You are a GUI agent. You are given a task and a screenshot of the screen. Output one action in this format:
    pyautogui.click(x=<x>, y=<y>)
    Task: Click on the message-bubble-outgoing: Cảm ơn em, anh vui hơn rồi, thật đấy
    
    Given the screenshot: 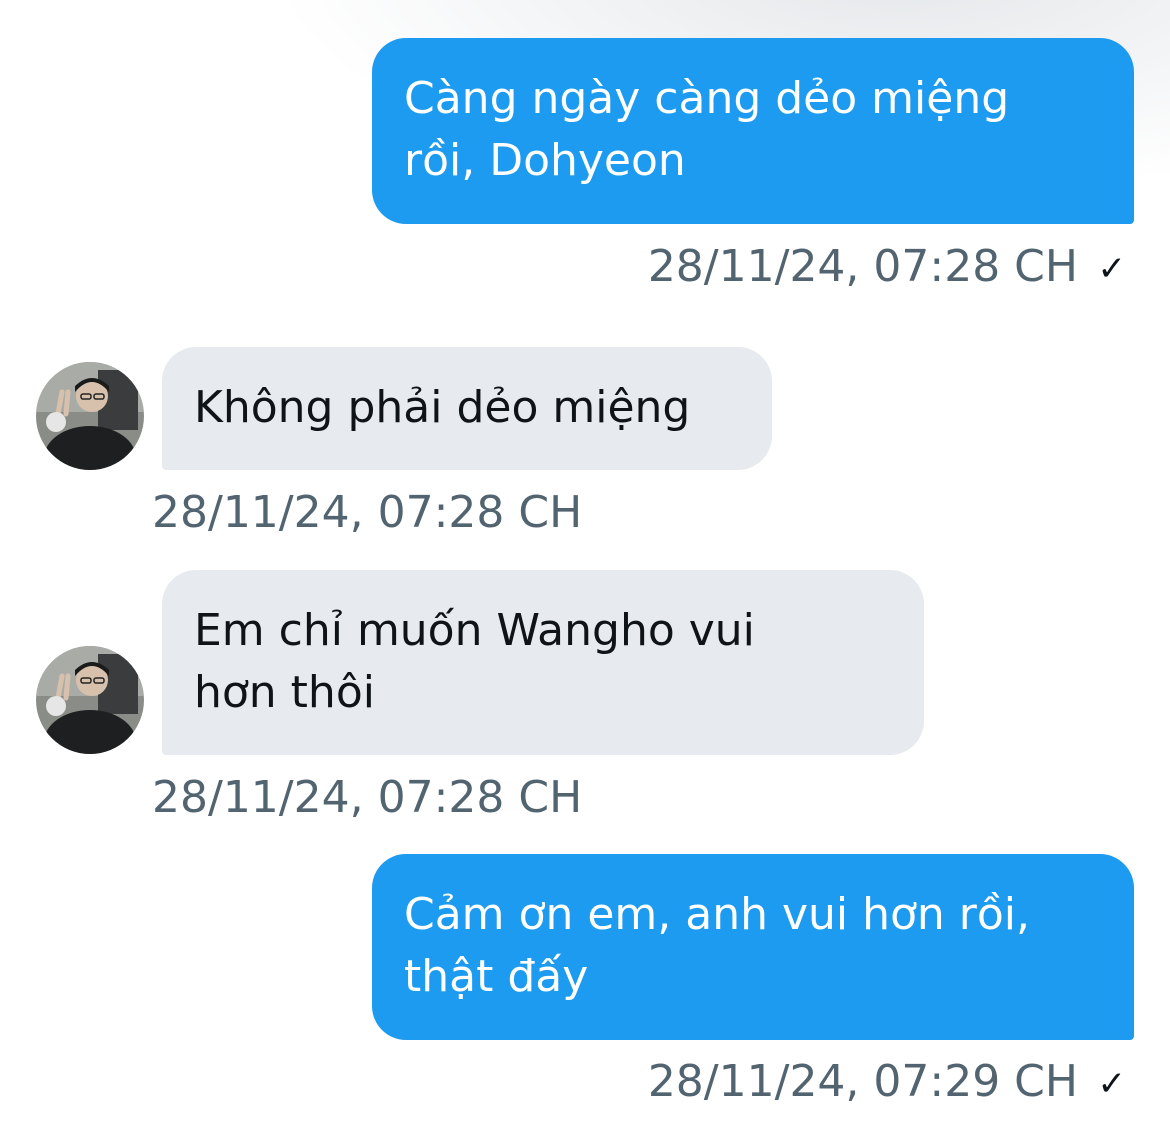 What is the action you would take?
    pyautogui.click(x=753, y=947)
    